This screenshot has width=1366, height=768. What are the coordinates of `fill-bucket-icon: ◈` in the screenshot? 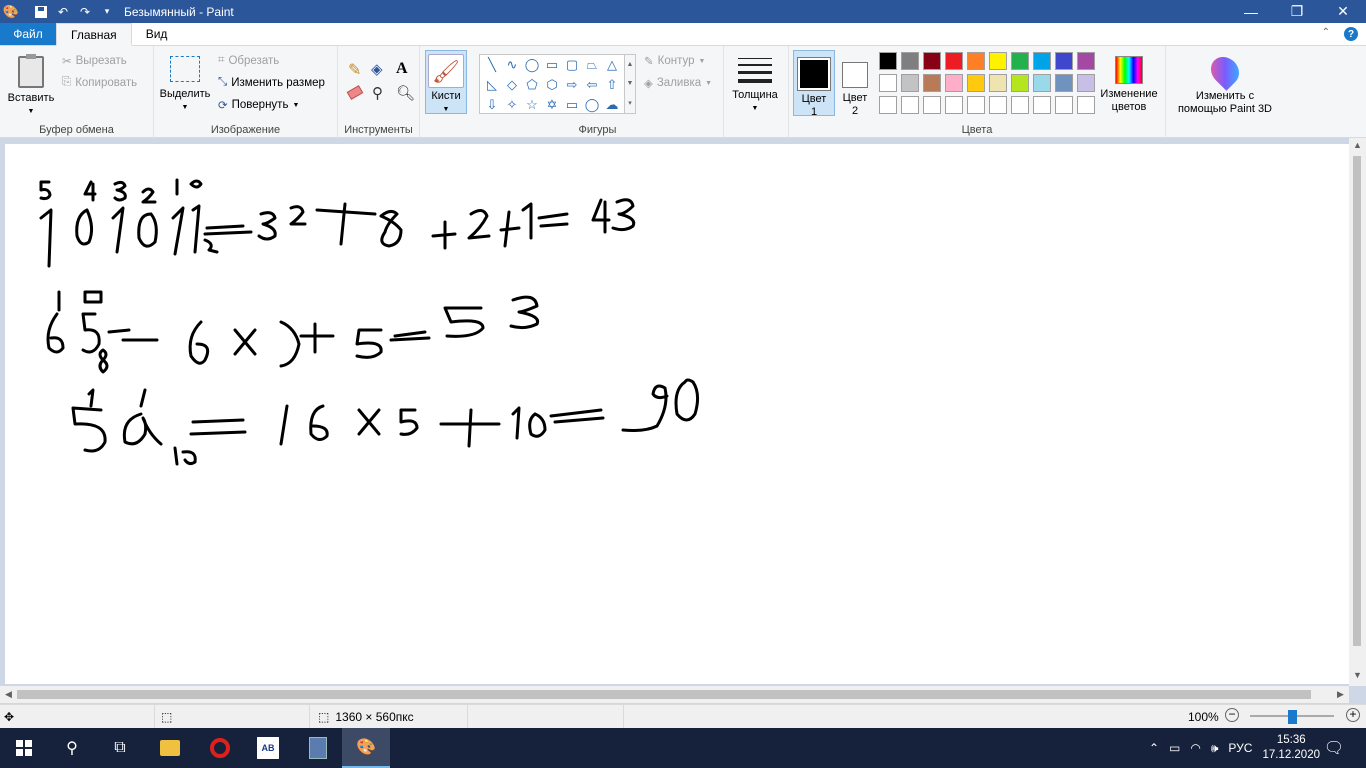 It's located at (377, 69).